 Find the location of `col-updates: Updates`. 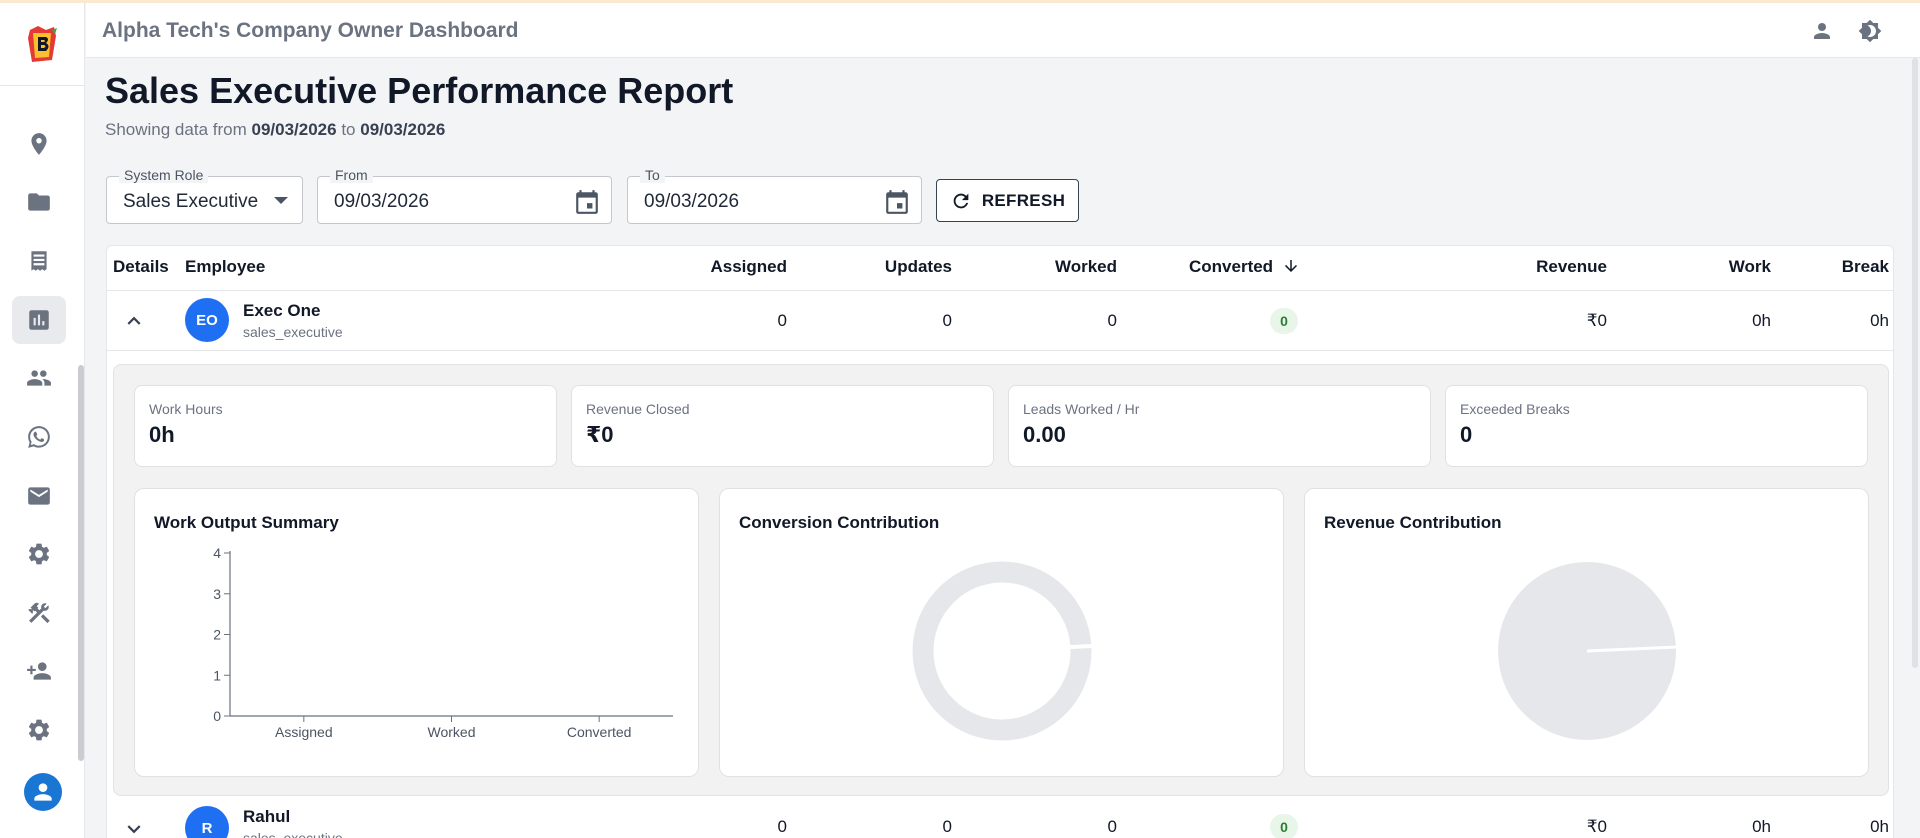

col-updates: Updates is located at coordinates (902, 267).